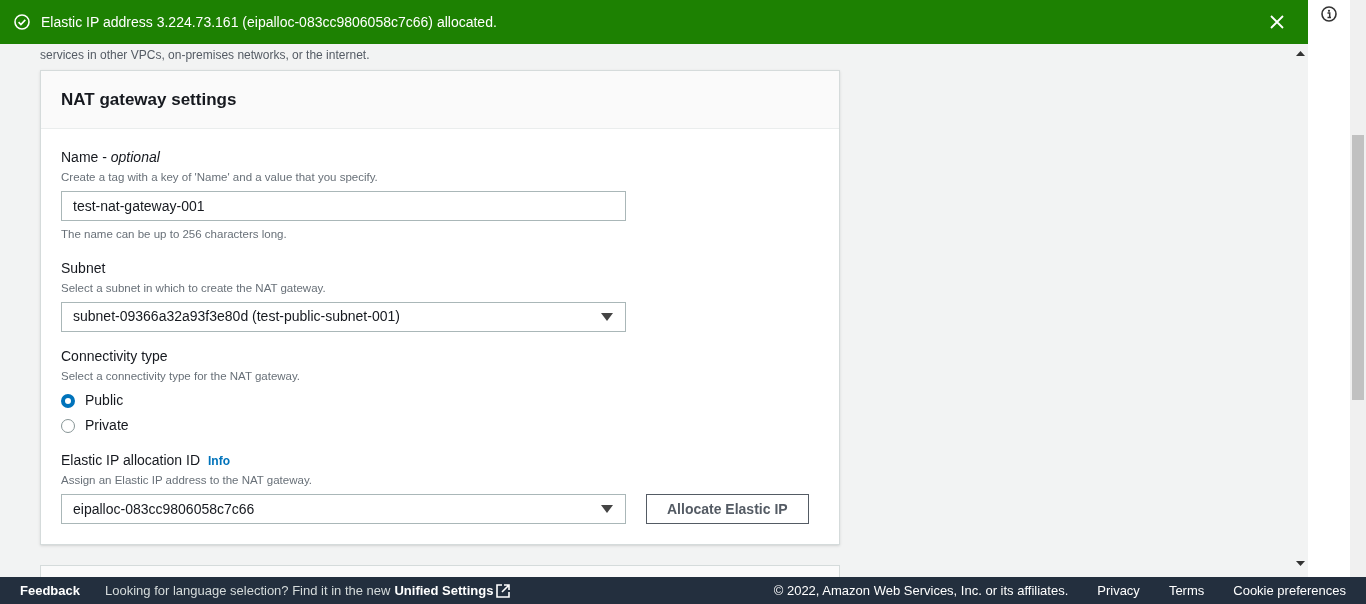 The image size is (1366, 604). What do you see at coordinates (219, 460) in the screenshot?
I see `info-link: Info` at bounding box center [219, 460].